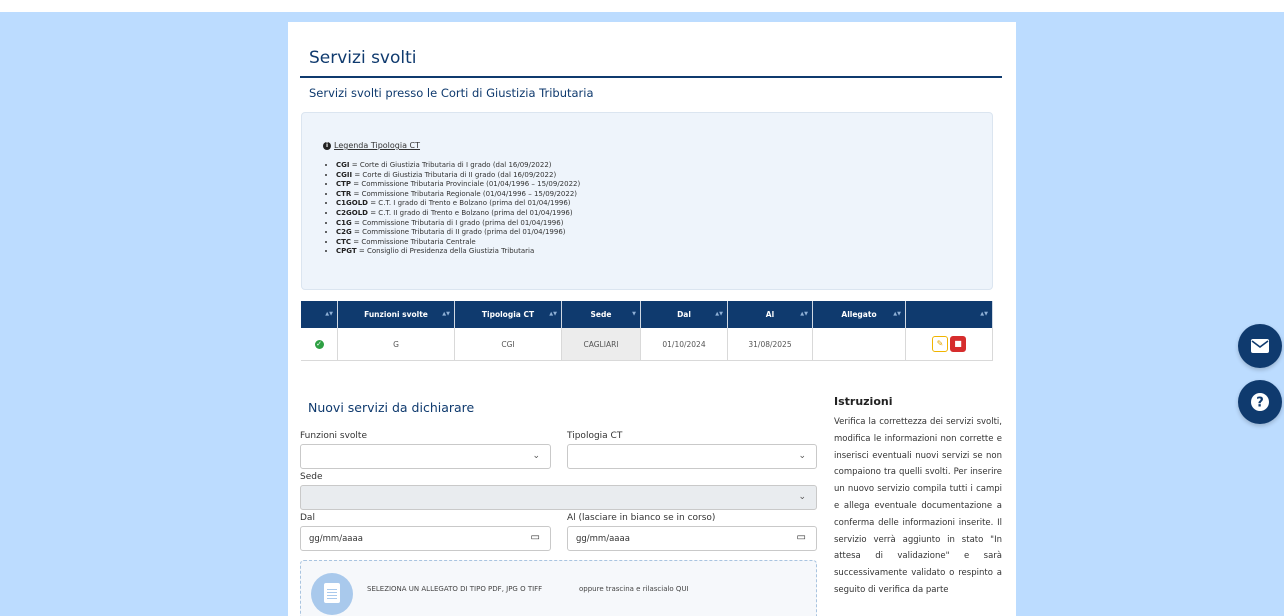  I want to click on cell-status: ✓, so click(319, 344).